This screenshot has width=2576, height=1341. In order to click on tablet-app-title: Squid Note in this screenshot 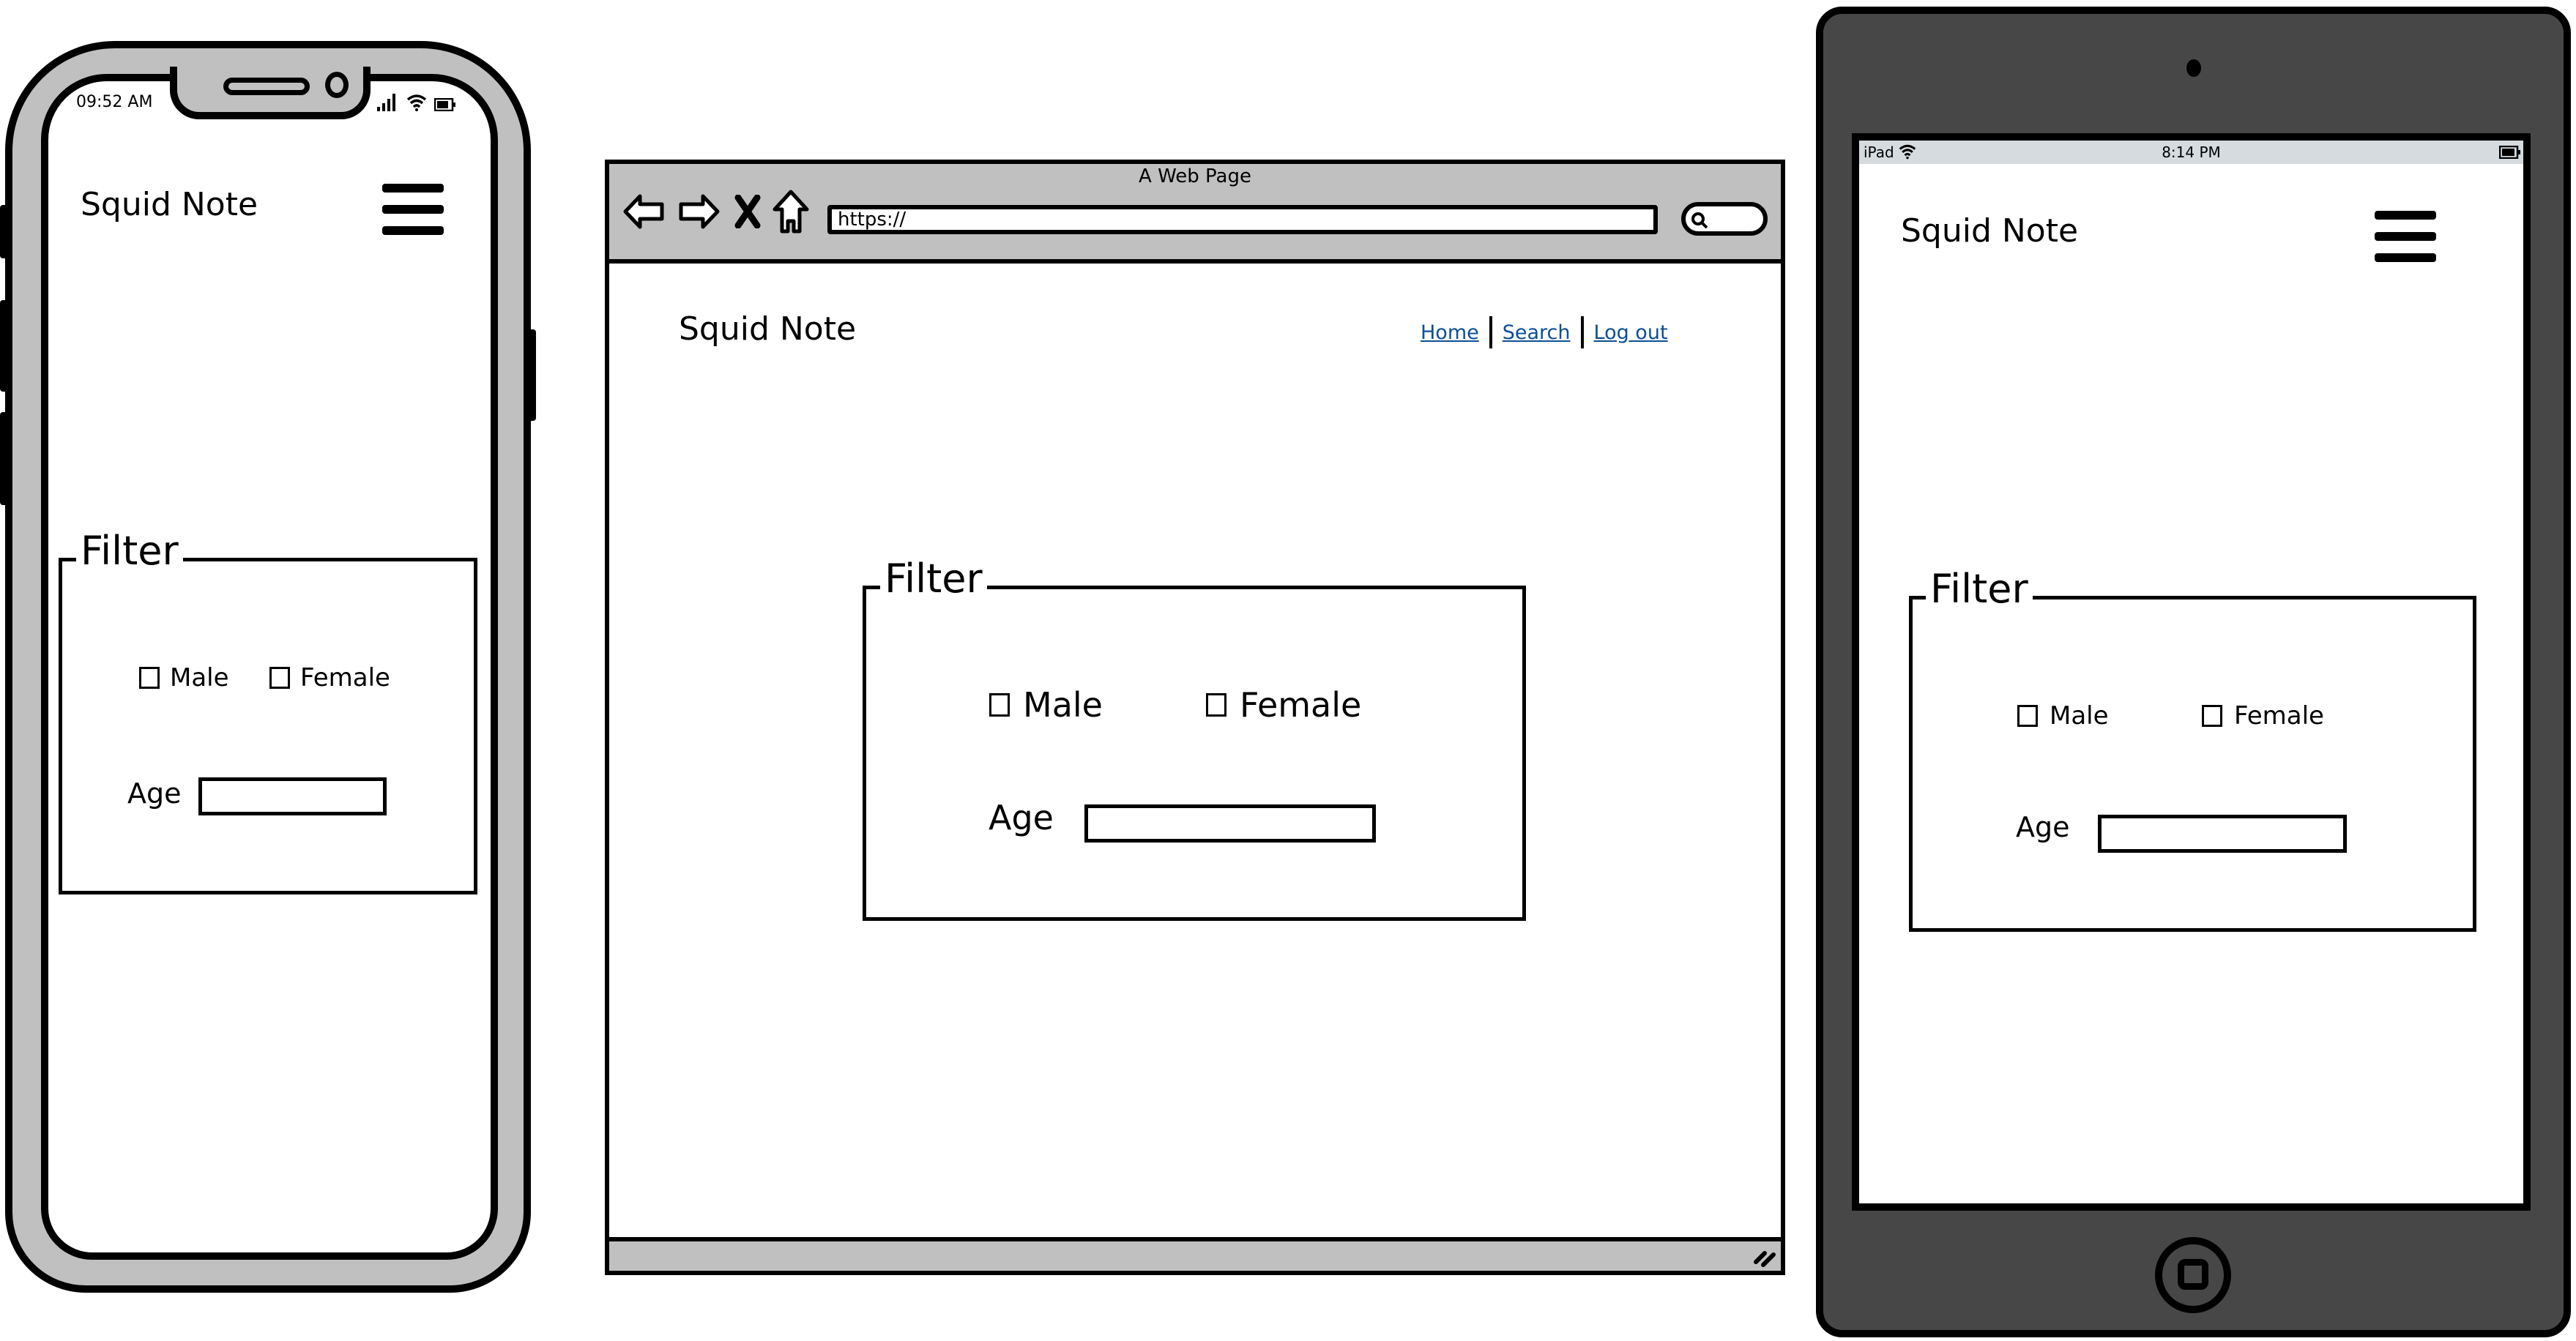, I will do `click(1990, 231)`.